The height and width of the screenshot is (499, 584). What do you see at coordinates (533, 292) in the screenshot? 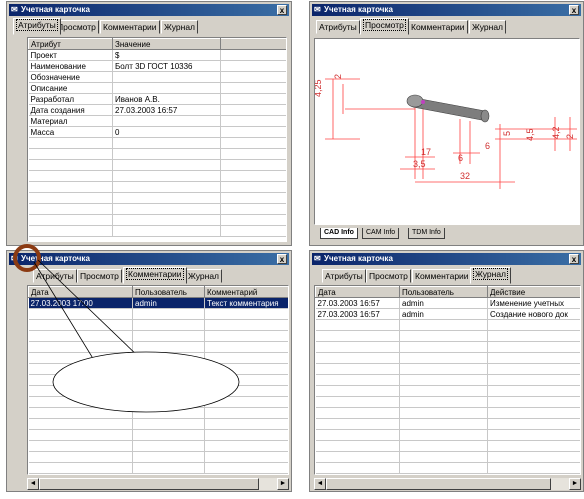
I see `column-header-action: Действие` at bounding box center [533, 292].